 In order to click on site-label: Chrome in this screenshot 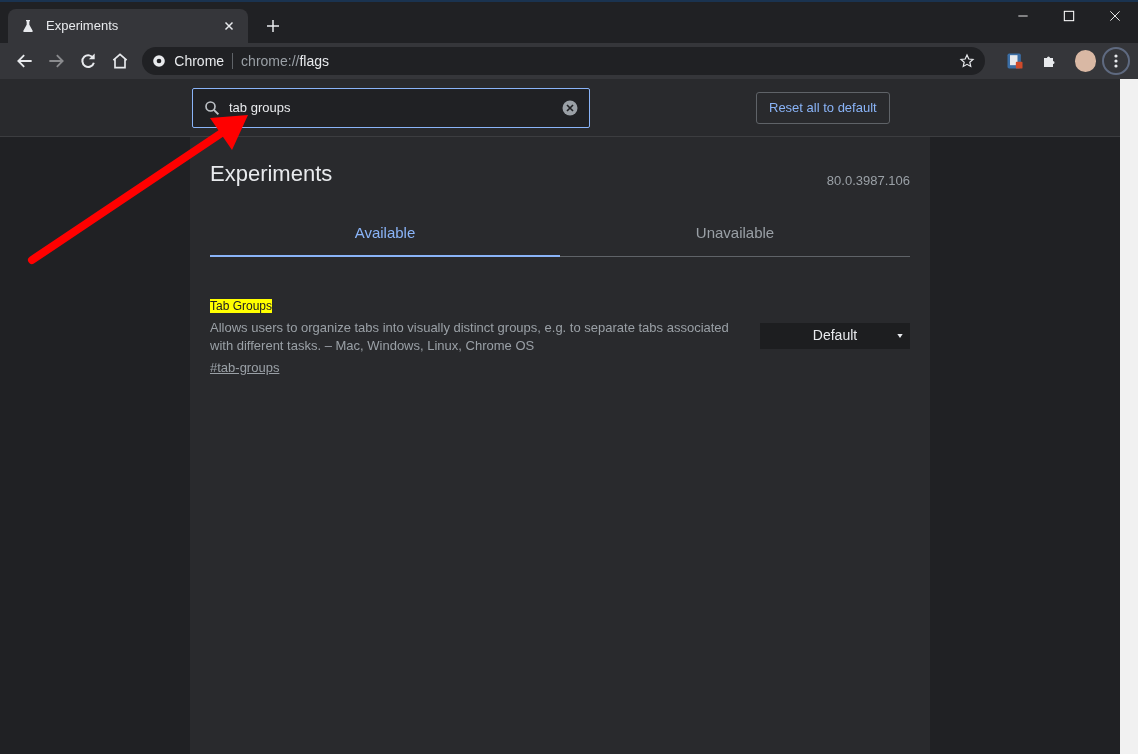, I will do `click(199, 61)`.